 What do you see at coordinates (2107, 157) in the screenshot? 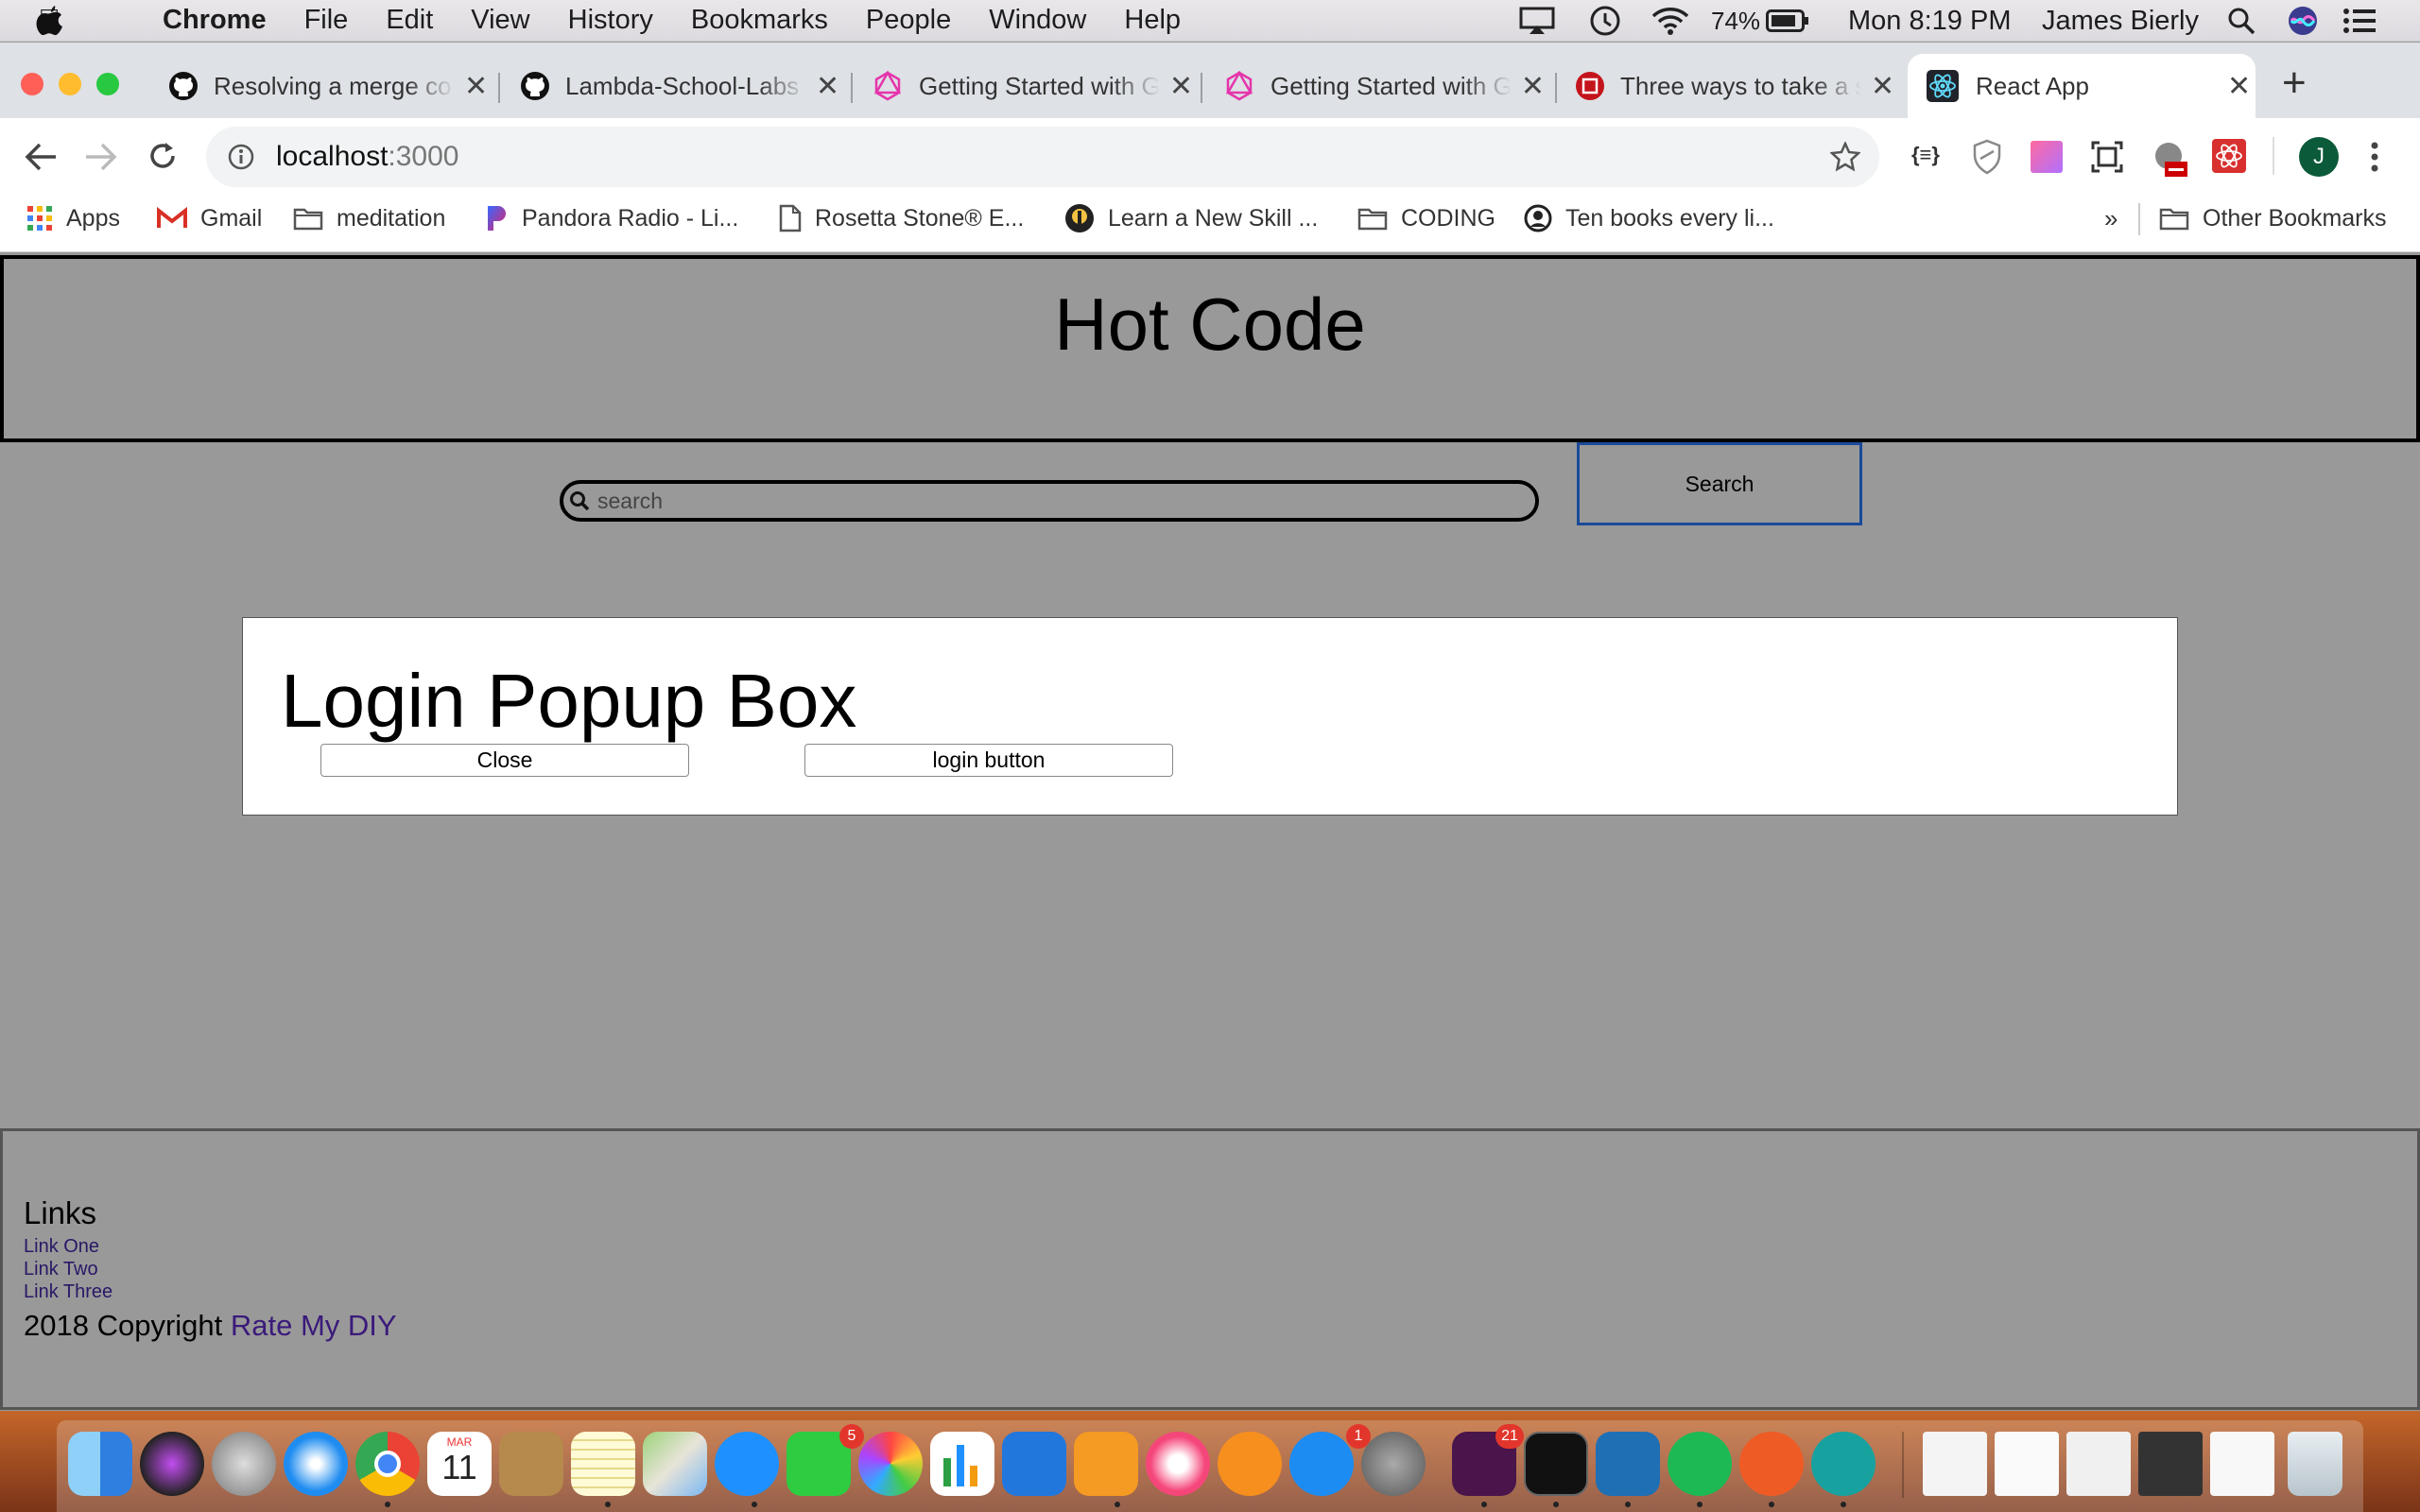
I see `screenshot-extension-icon` at bounding box center [2107, 157].